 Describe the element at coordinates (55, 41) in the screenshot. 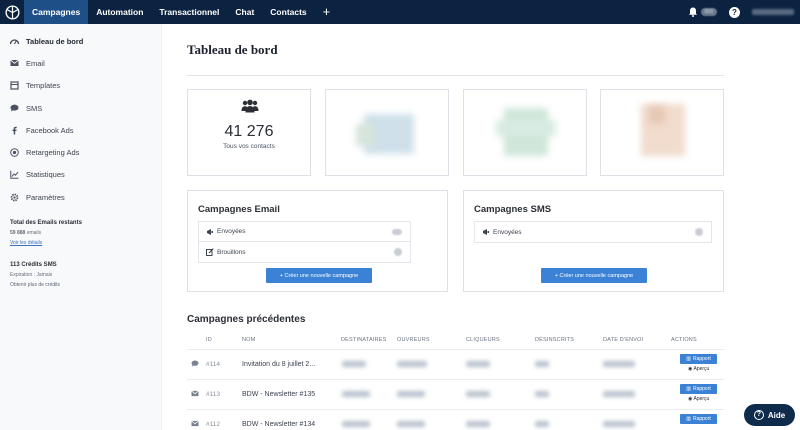

I see `sidebar-item-label: Tableau de bord` at that location.